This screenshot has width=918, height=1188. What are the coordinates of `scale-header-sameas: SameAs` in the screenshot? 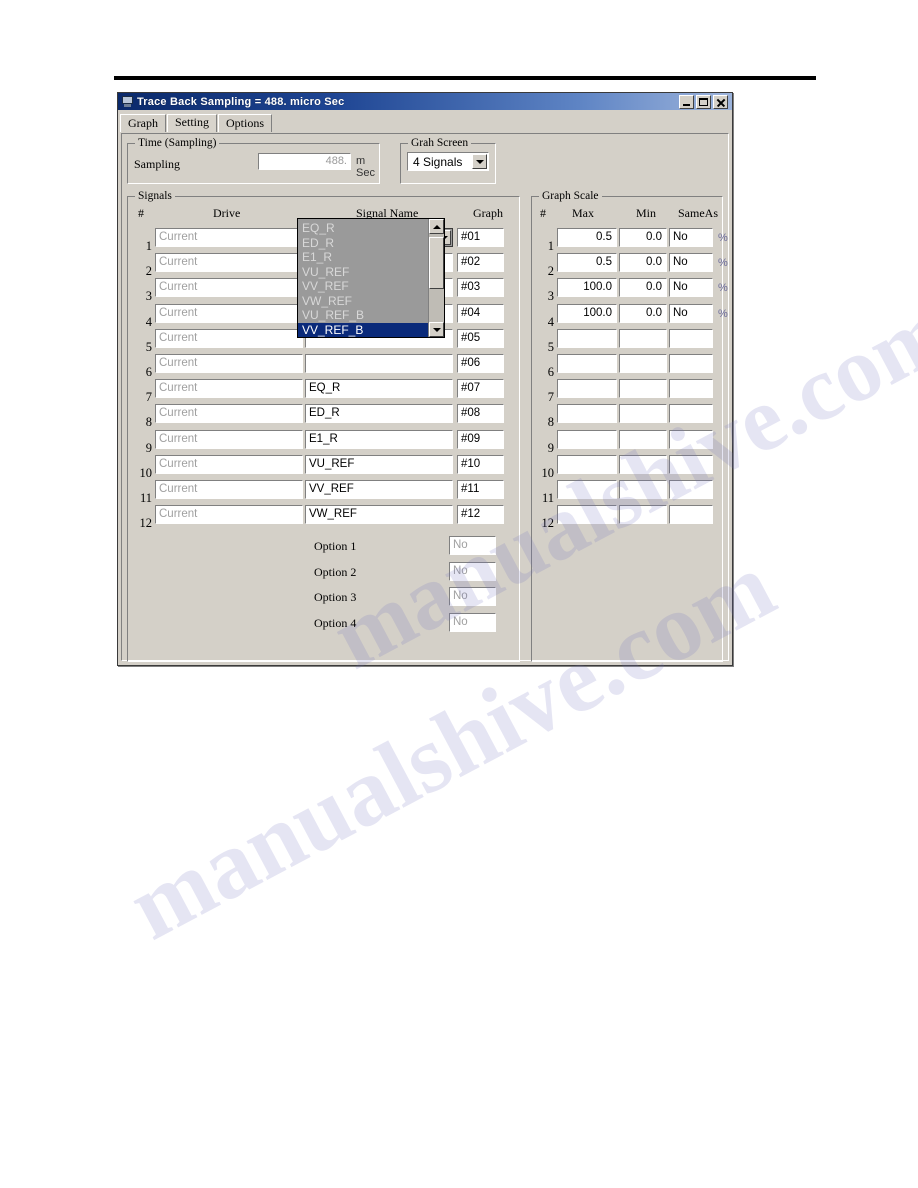 It's located at (698, 213).